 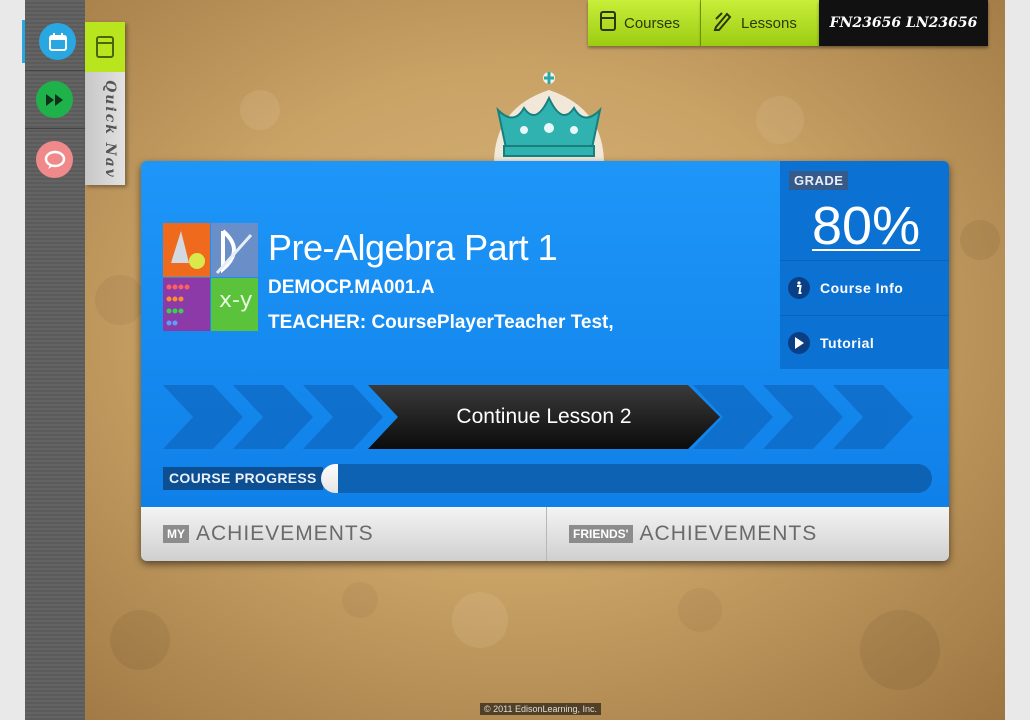 I want to click on continue-lesson-label: Continue Lesson 2, so click(x=544, y=416).